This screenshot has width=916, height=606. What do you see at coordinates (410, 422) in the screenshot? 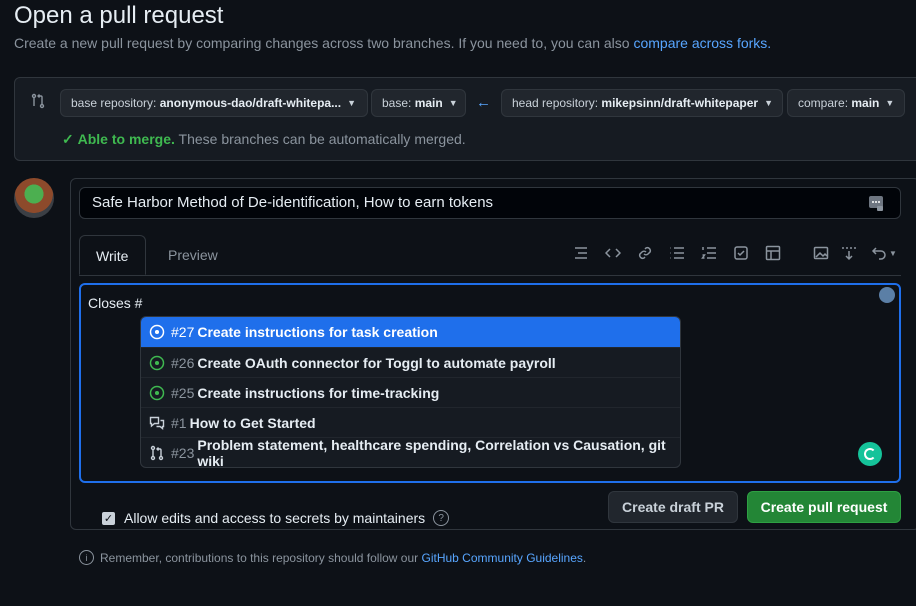
I see `autocomplete-item: #1 How to Get Started` at bounding box center [410, 422].